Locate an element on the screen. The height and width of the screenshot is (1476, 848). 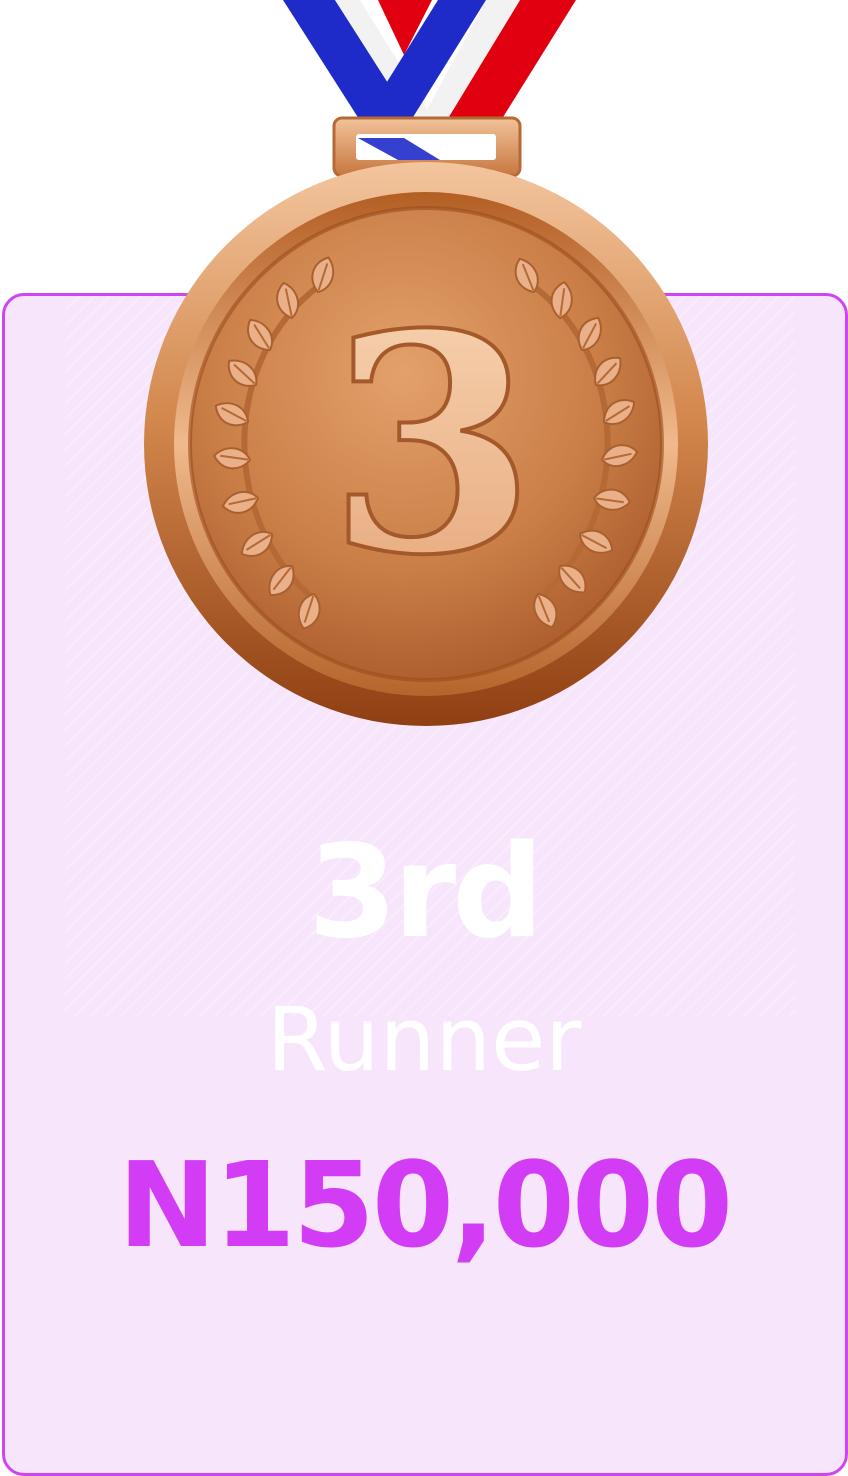
medal-rank-numeral: 3 is located at coordinates (432, 444).